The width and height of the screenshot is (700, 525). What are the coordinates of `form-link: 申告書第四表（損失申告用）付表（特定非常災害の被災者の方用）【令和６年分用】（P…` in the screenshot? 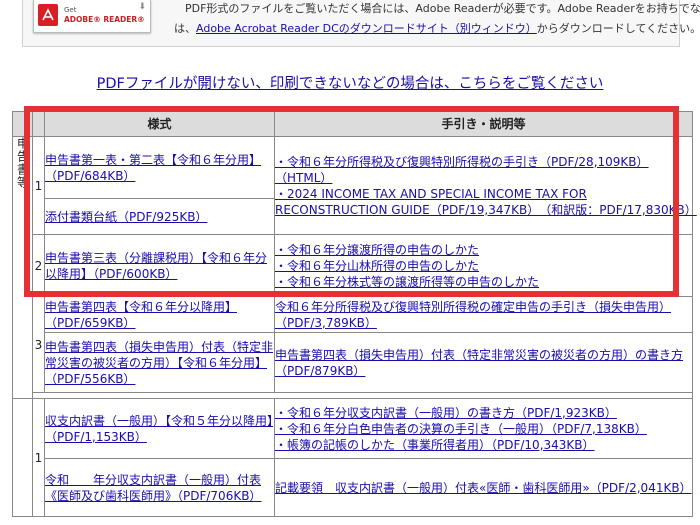 It's located at (159, 363).